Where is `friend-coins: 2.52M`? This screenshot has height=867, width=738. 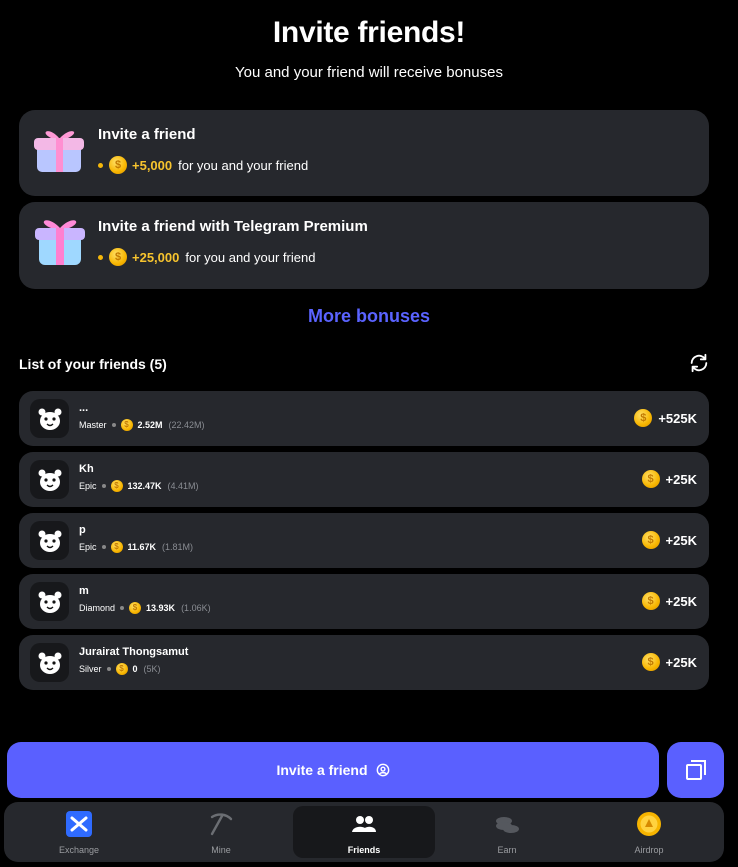
friend-coins: 2.52M is located at coordinates (150, 425).